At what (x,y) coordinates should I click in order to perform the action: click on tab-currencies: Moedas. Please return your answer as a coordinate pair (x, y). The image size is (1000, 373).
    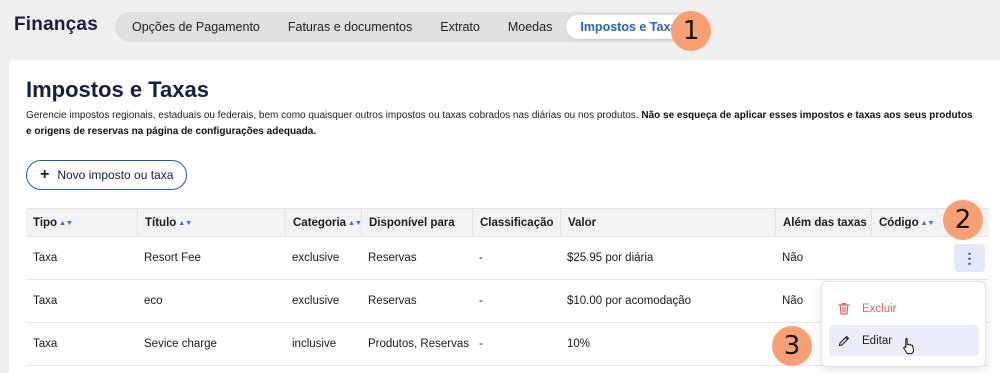
    Looking at the image, I should click on (530, 27).